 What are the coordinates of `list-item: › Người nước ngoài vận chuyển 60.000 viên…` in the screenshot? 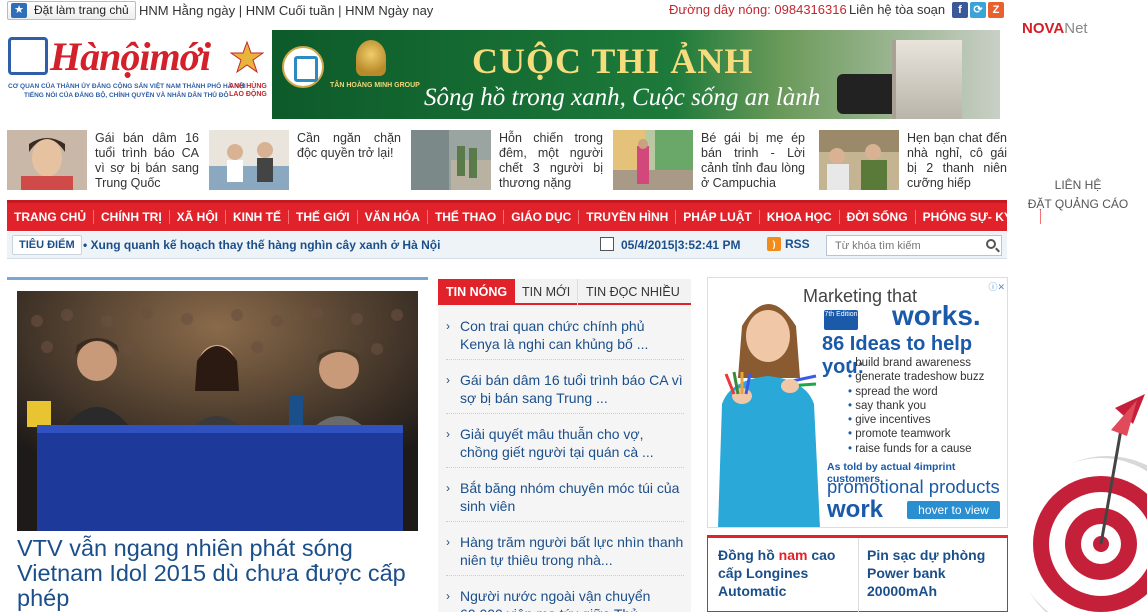 It's located at (565, 599).